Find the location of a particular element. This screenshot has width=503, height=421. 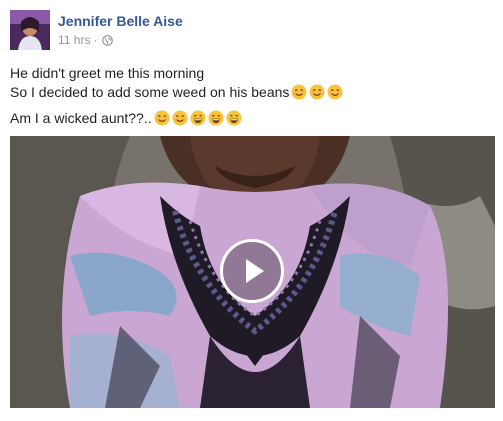

globe-icon is located at coordinates (108, 40).